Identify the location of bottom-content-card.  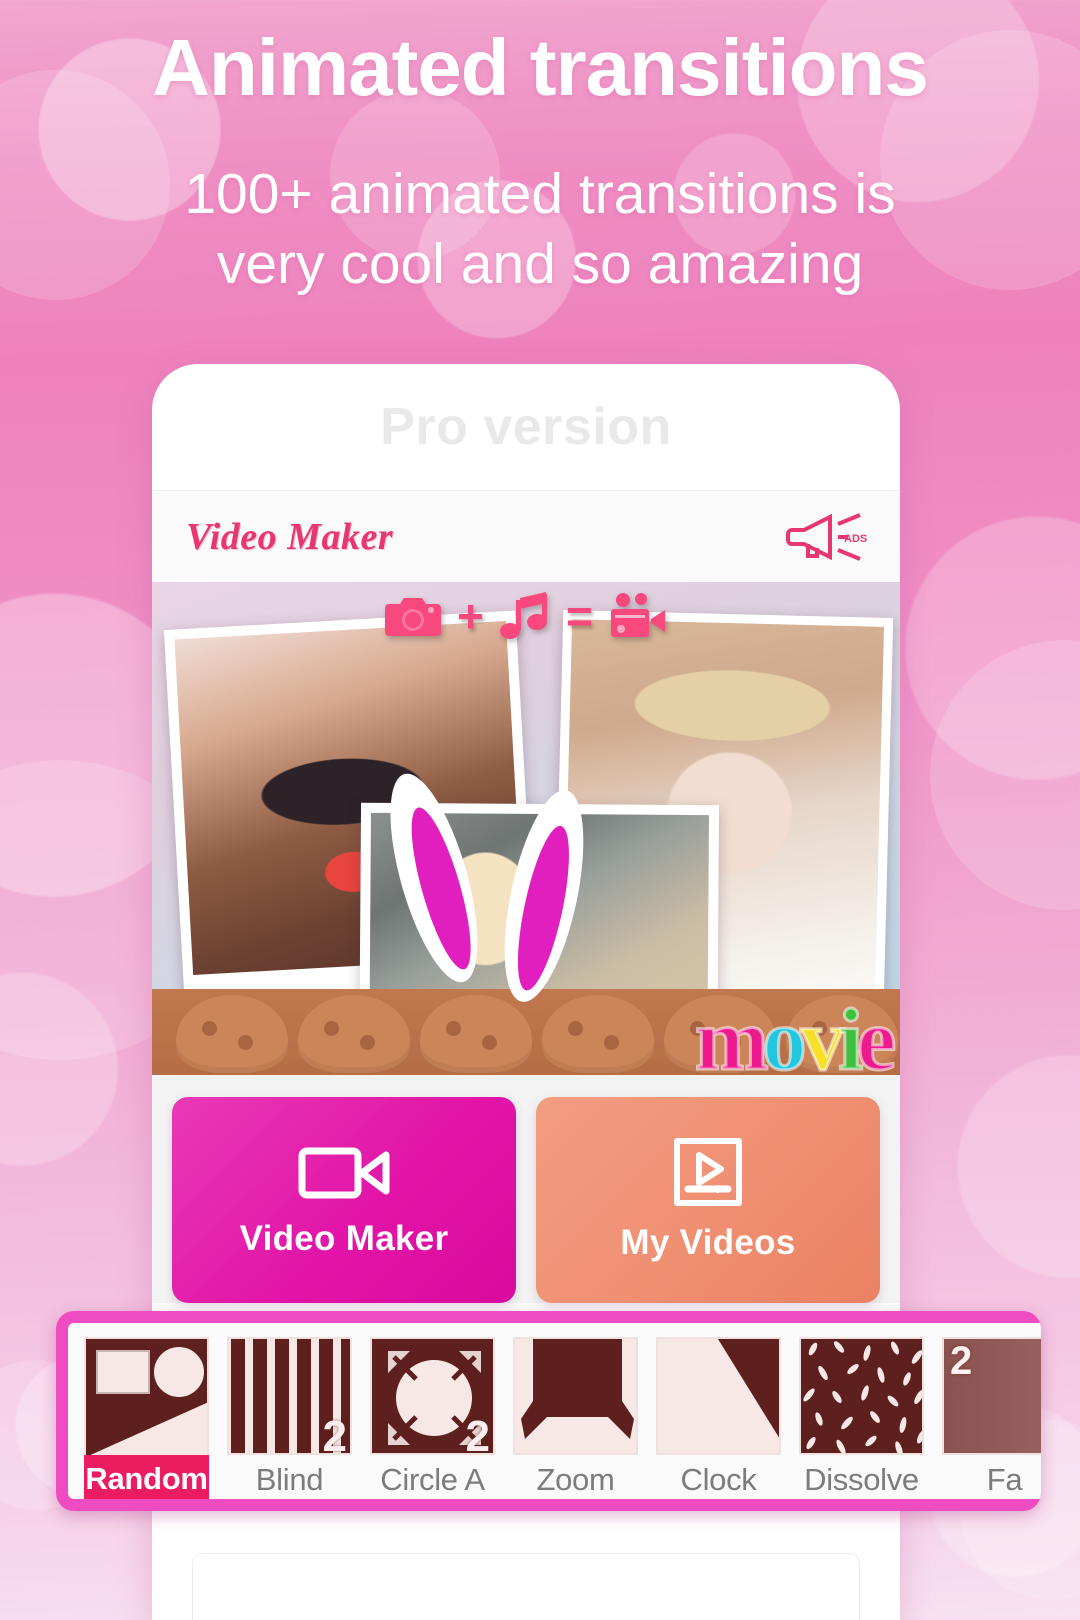
(526, 1586).